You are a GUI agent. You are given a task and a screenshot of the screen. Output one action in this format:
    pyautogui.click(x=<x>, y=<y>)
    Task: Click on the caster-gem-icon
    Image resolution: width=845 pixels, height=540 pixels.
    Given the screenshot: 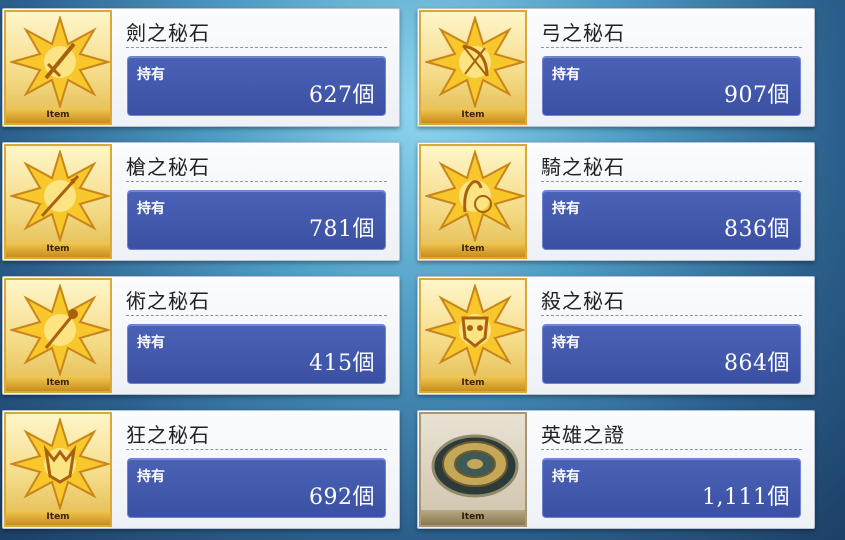 What is the action you would take?
    pyautogui.click(x=60, y=330)
    